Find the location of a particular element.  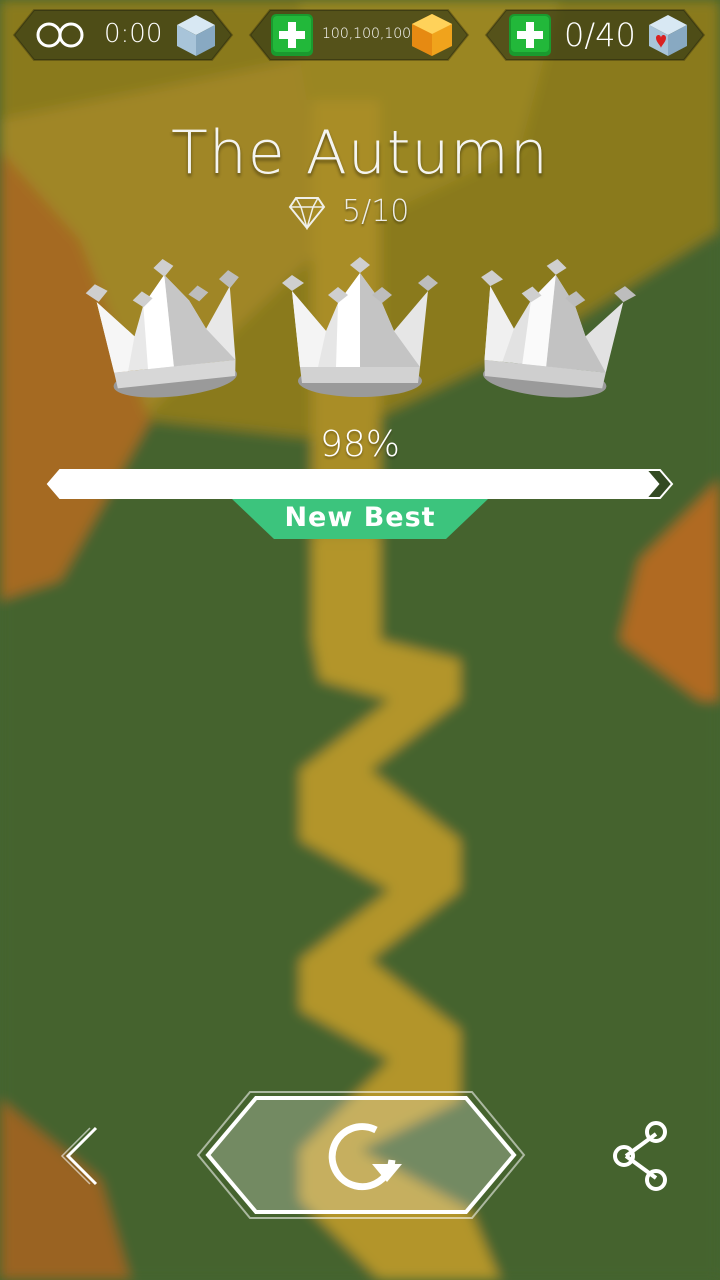

replay-button is located at coordinates (361, 1155).